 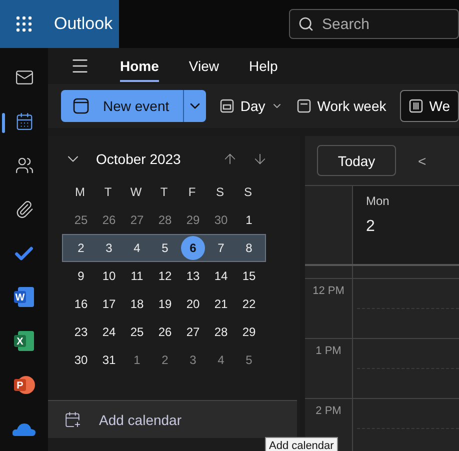 I want to click on calendar-day: 12, so click(x=165, y=276).